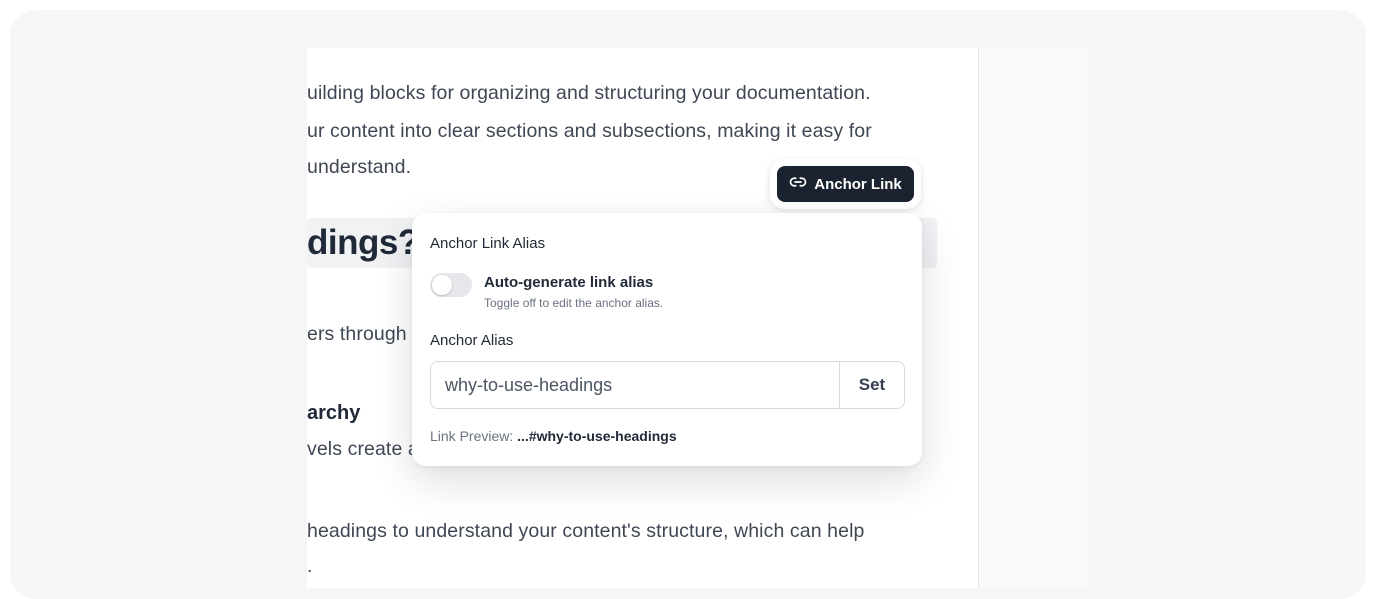 This screenshot has width=1375, height=599. I want to click on paragraph-levels: vels create a, so click(363, 449).